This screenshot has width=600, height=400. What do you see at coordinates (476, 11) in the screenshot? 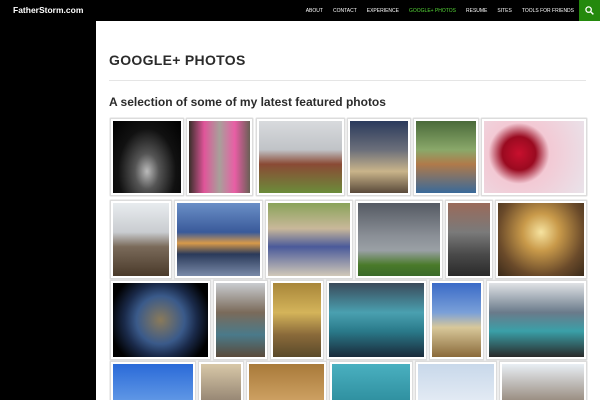
I see `nav-item-resume: Resume` at bounding box center [476, 11].